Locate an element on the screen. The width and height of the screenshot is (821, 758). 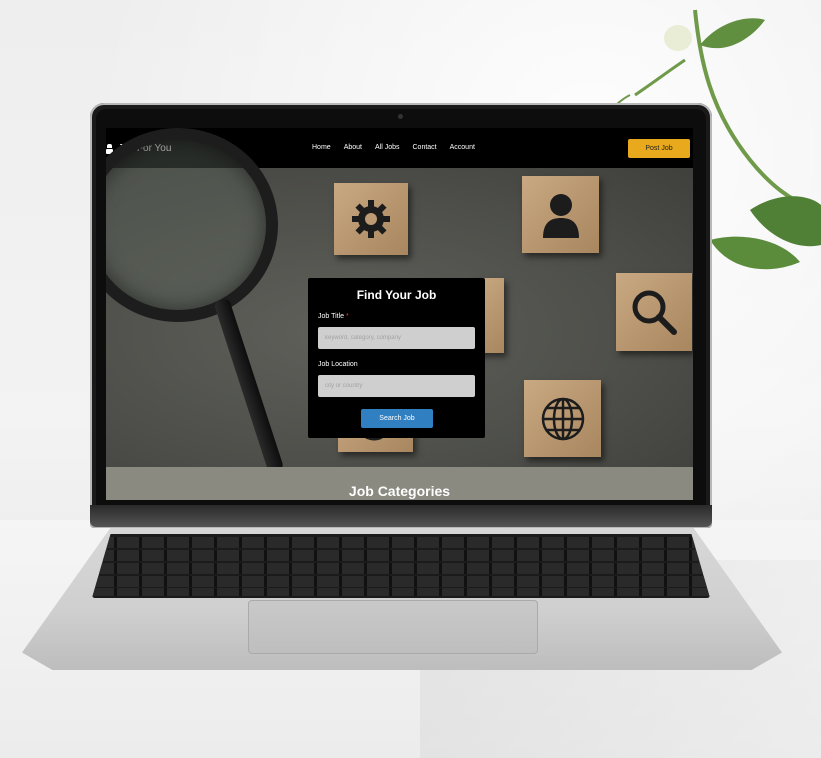
globe-block is located at coordinates (562, 418).